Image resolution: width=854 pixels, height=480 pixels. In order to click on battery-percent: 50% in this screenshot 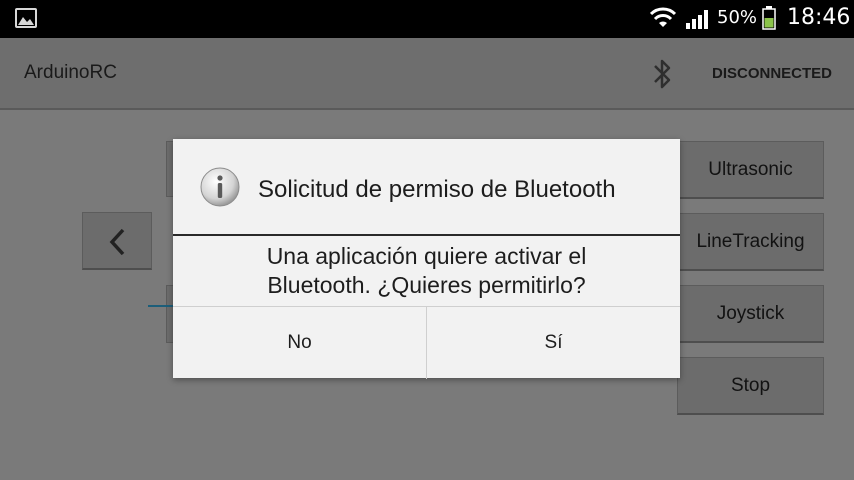, I will do `click(737, 17)`.